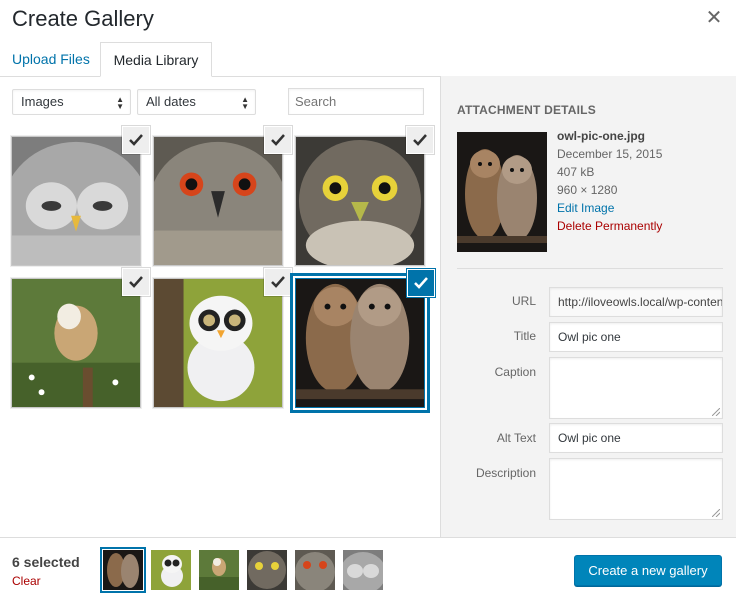 This screenshot has width=736, height=593. I want to click on tab-upload-files: Upload Files, so click(51, 59).